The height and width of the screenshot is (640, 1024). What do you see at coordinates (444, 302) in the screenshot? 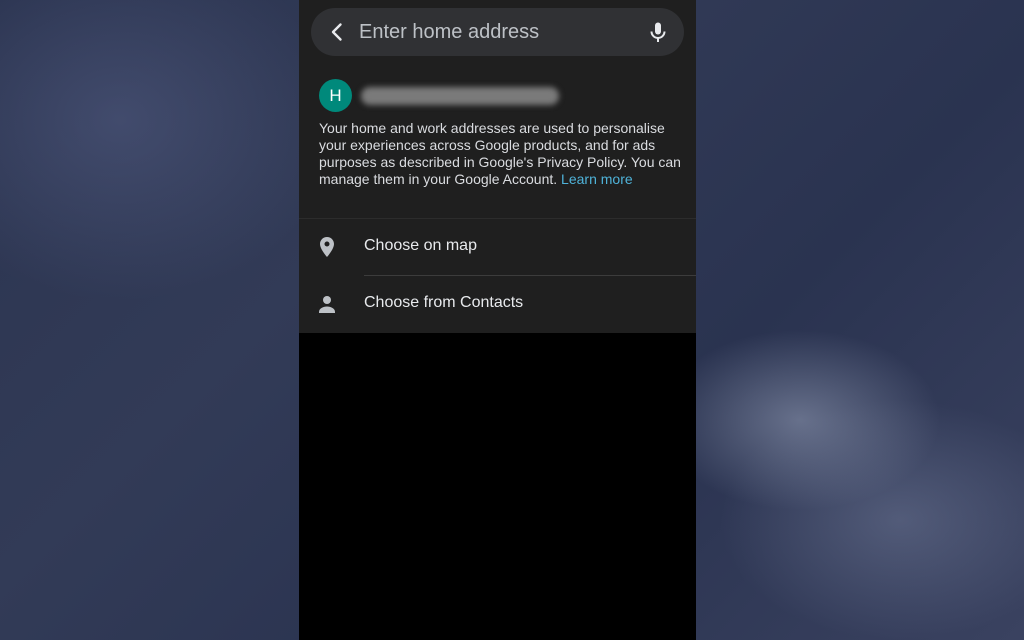
I see `choose-from-contacts-label: Choose from Contacts` at bounding box center [444, 302].